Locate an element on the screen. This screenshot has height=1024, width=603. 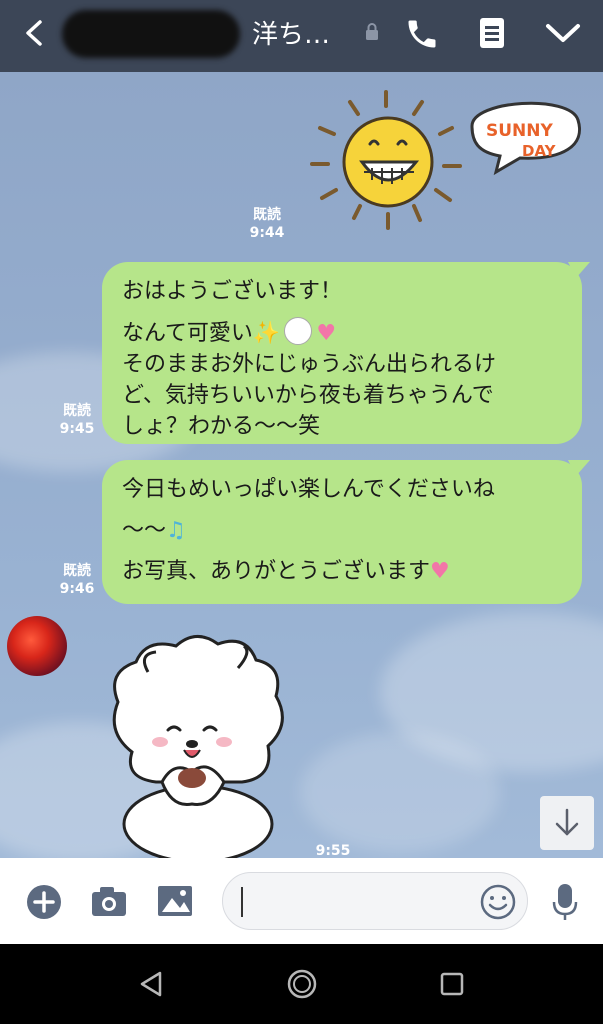
message-text: おはようございます！ is located at coordinates (232, 291).